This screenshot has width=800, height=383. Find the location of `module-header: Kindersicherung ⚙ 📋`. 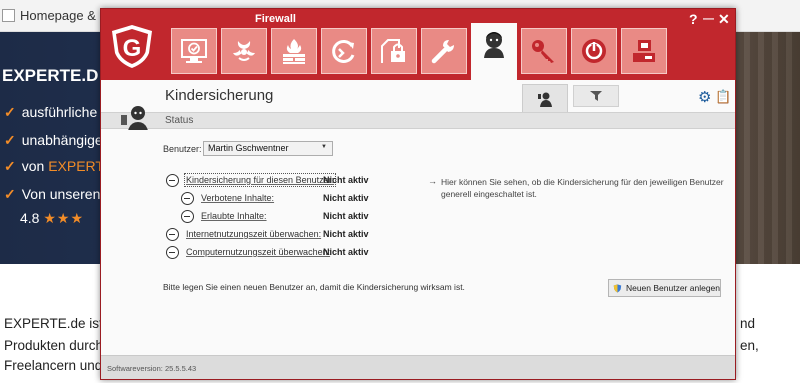

module-header: Kindersicherung ⚙ 📋 is located at coordinates (418, 96).